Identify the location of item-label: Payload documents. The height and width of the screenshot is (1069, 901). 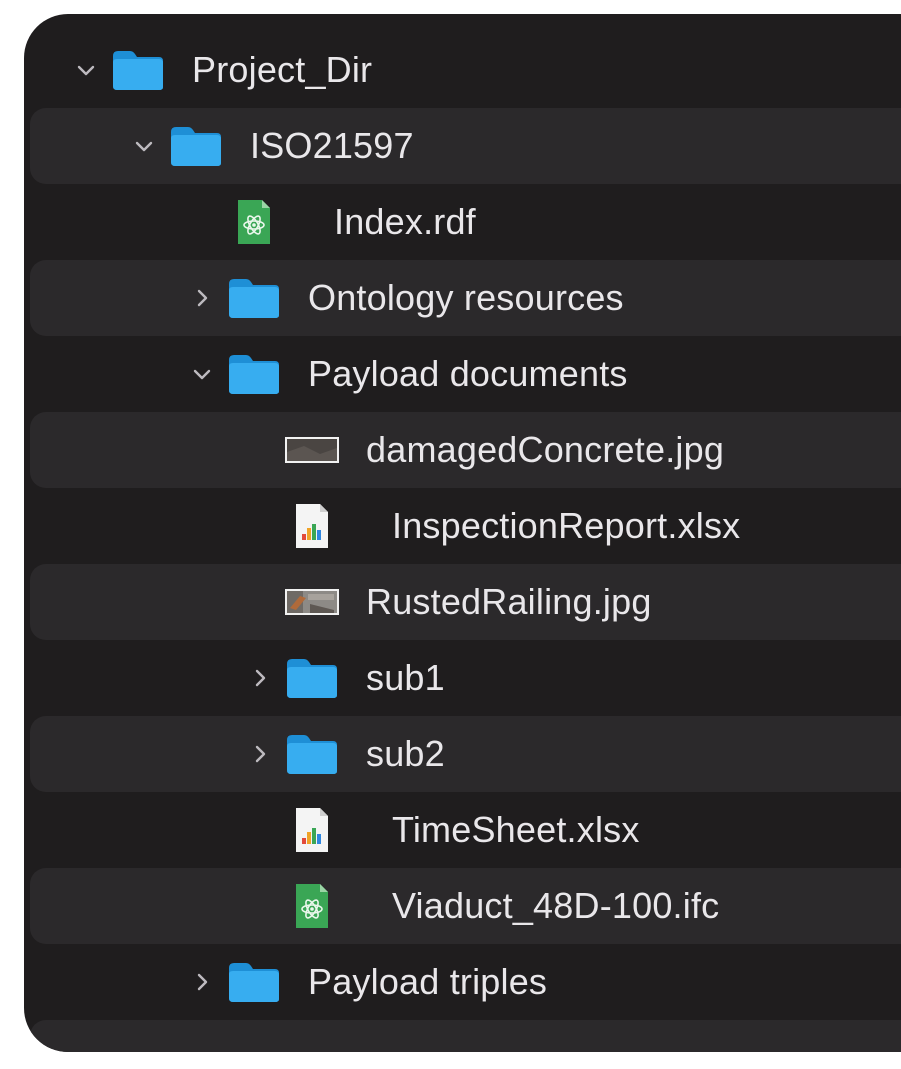
(468, 373).